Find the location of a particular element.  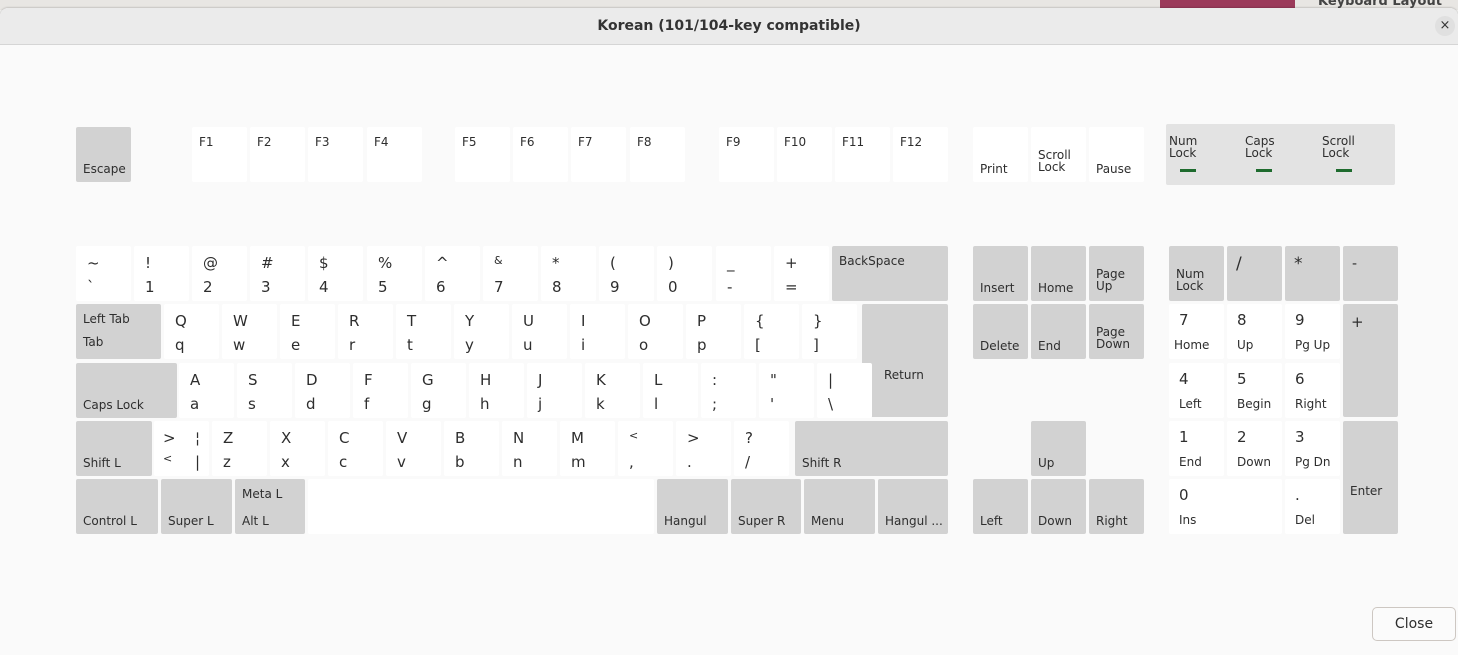

scroll-lock-indicator-label: Scroll Lock is located at coordinates (1338, 147).